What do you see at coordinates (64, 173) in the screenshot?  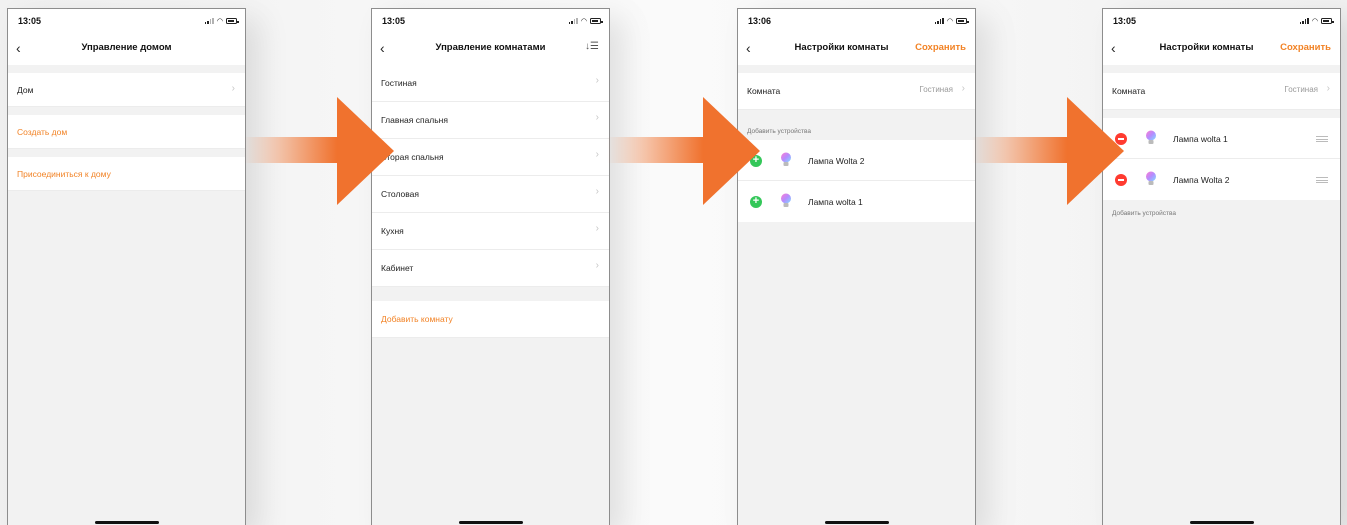 I see `join-home-label: Присоединиться к дому` at bounding box center [64, 173].